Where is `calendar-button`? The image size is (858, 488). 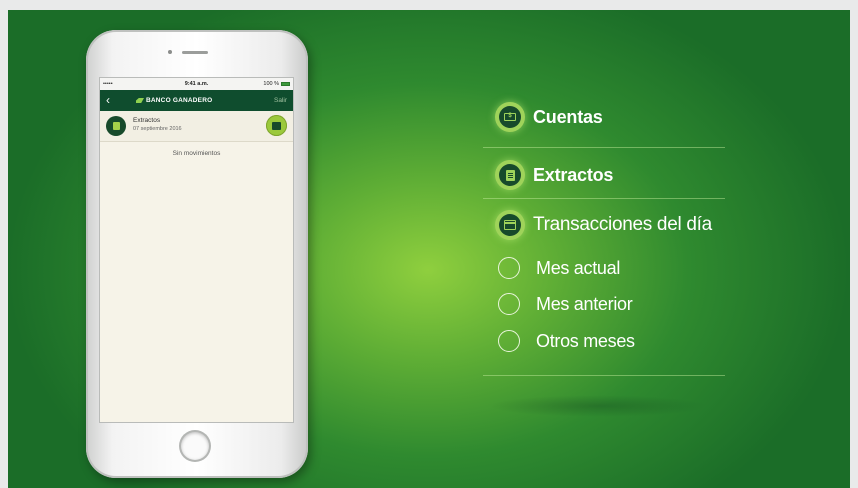
calendar-button is located at coordinates (276, 125).